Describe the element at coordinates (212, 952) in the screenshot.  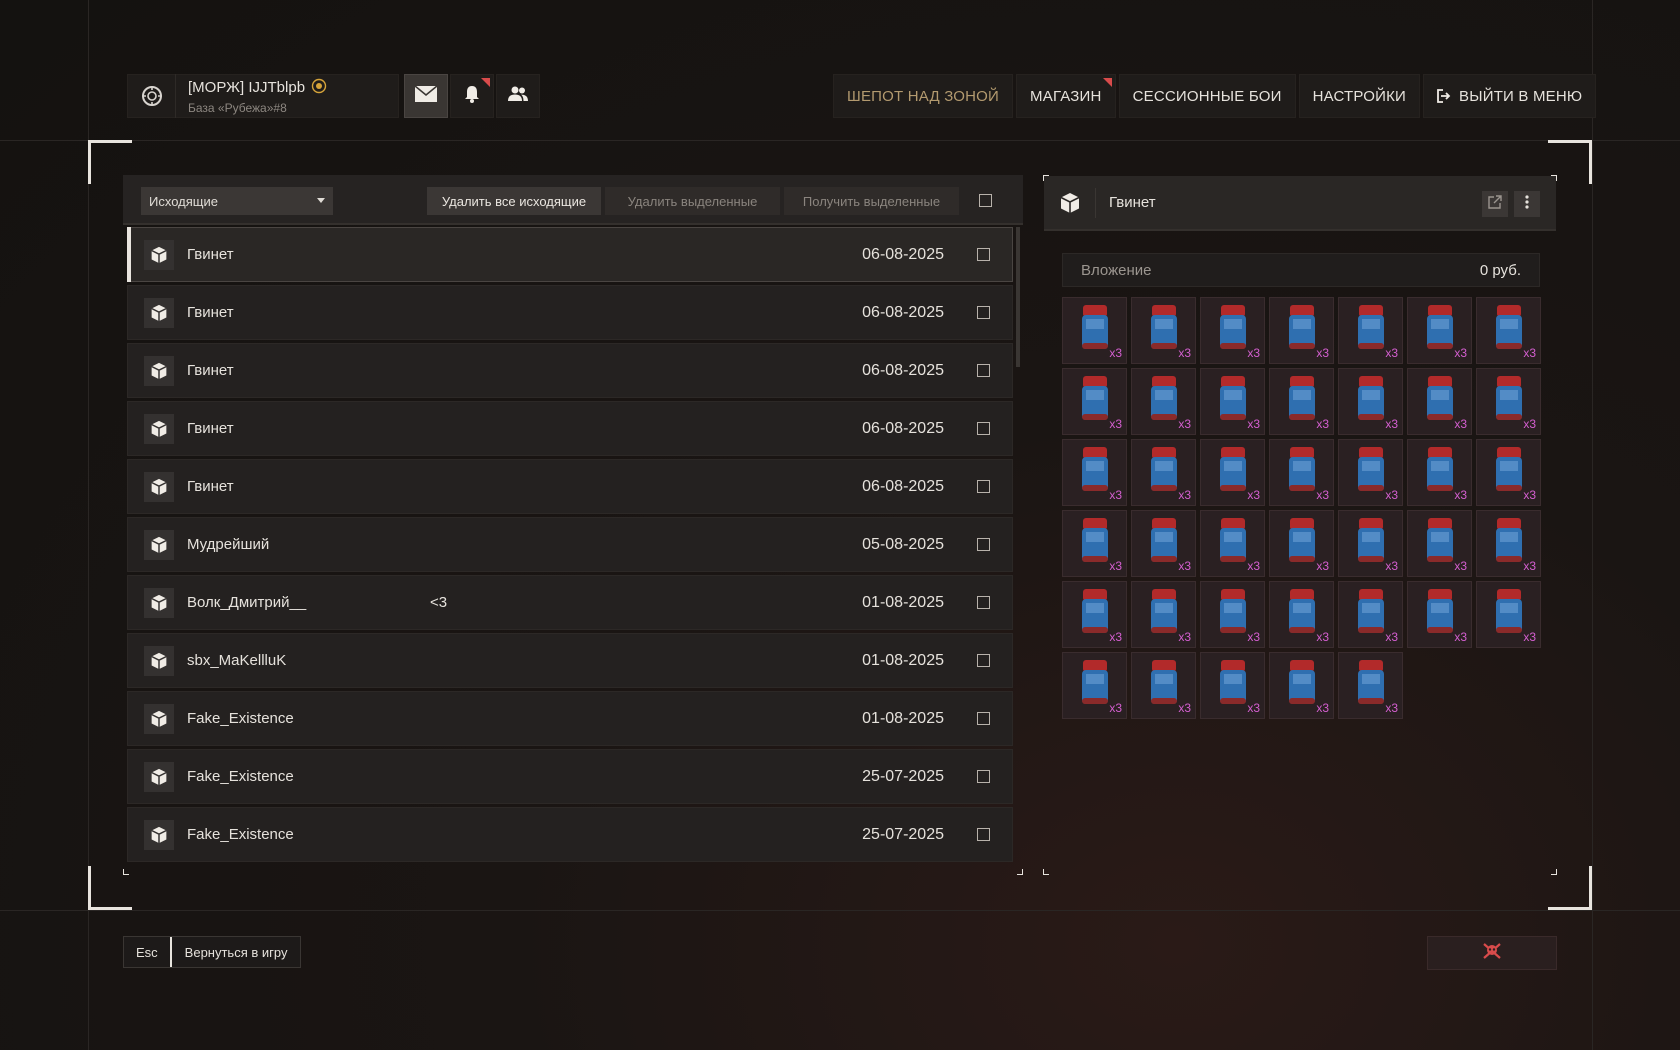
I see `back-to-game-button: Esc Вернуться в игру` at that location.